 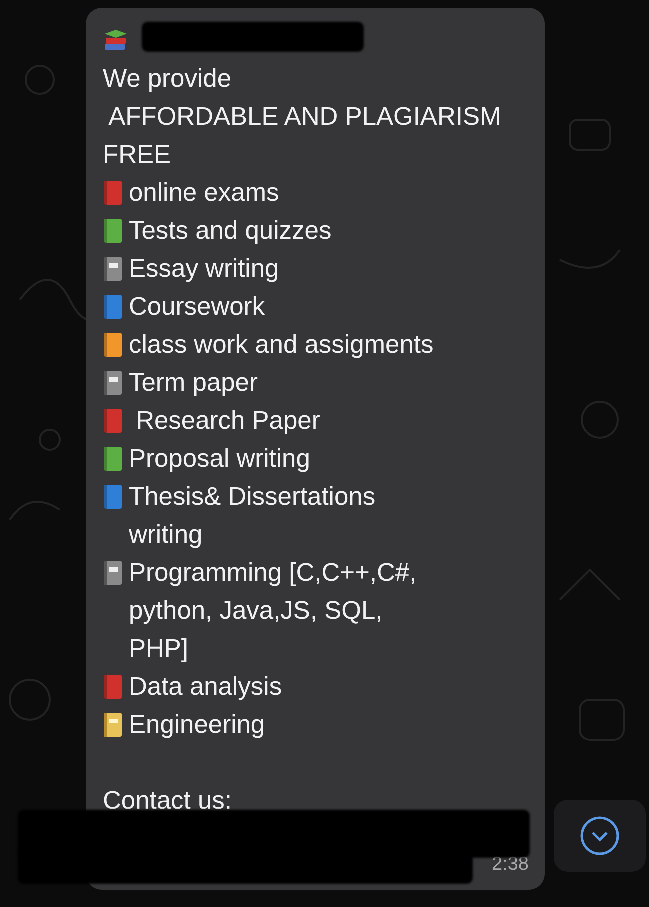 I want to click on message-text: We provide, so click(x=168, y=79).